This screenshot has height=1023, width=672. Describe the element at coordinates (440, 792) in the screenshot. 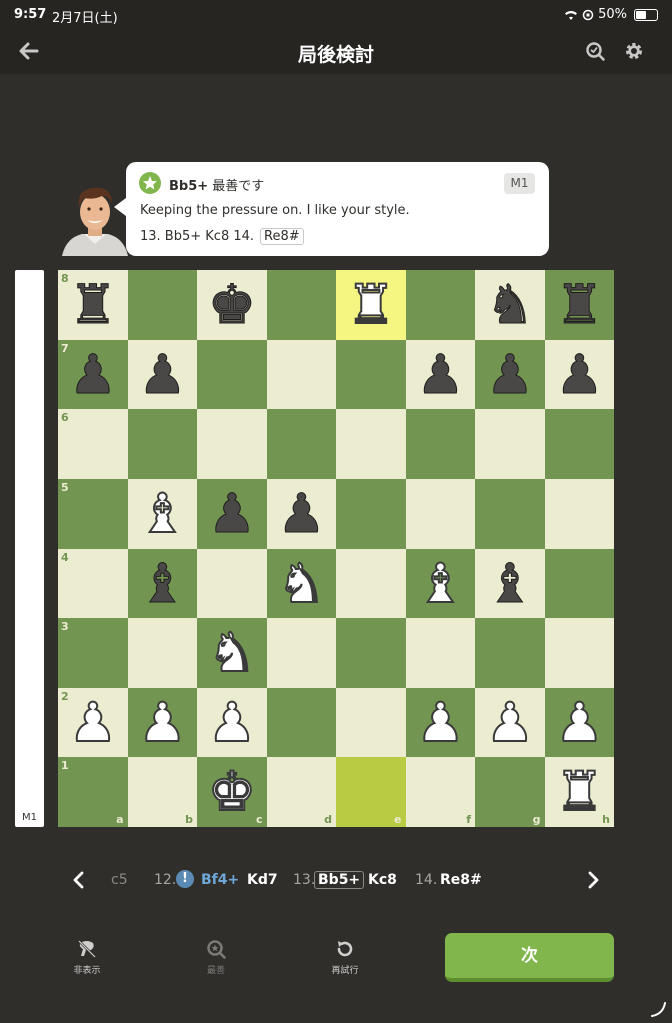

I see `square-f1: f` at that location.